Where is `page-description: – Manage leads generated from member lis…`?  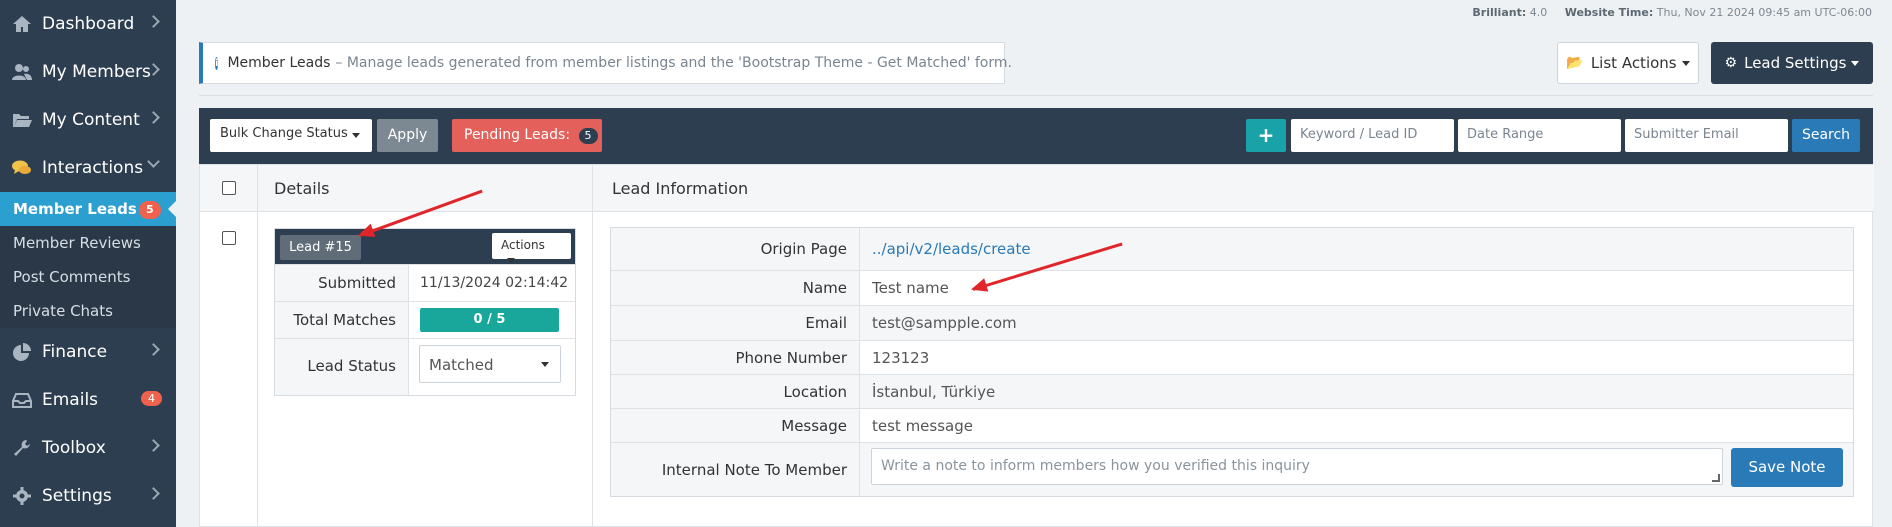 page-description: – Manage leads generated from member lis… is located at coordinates (673, 63).